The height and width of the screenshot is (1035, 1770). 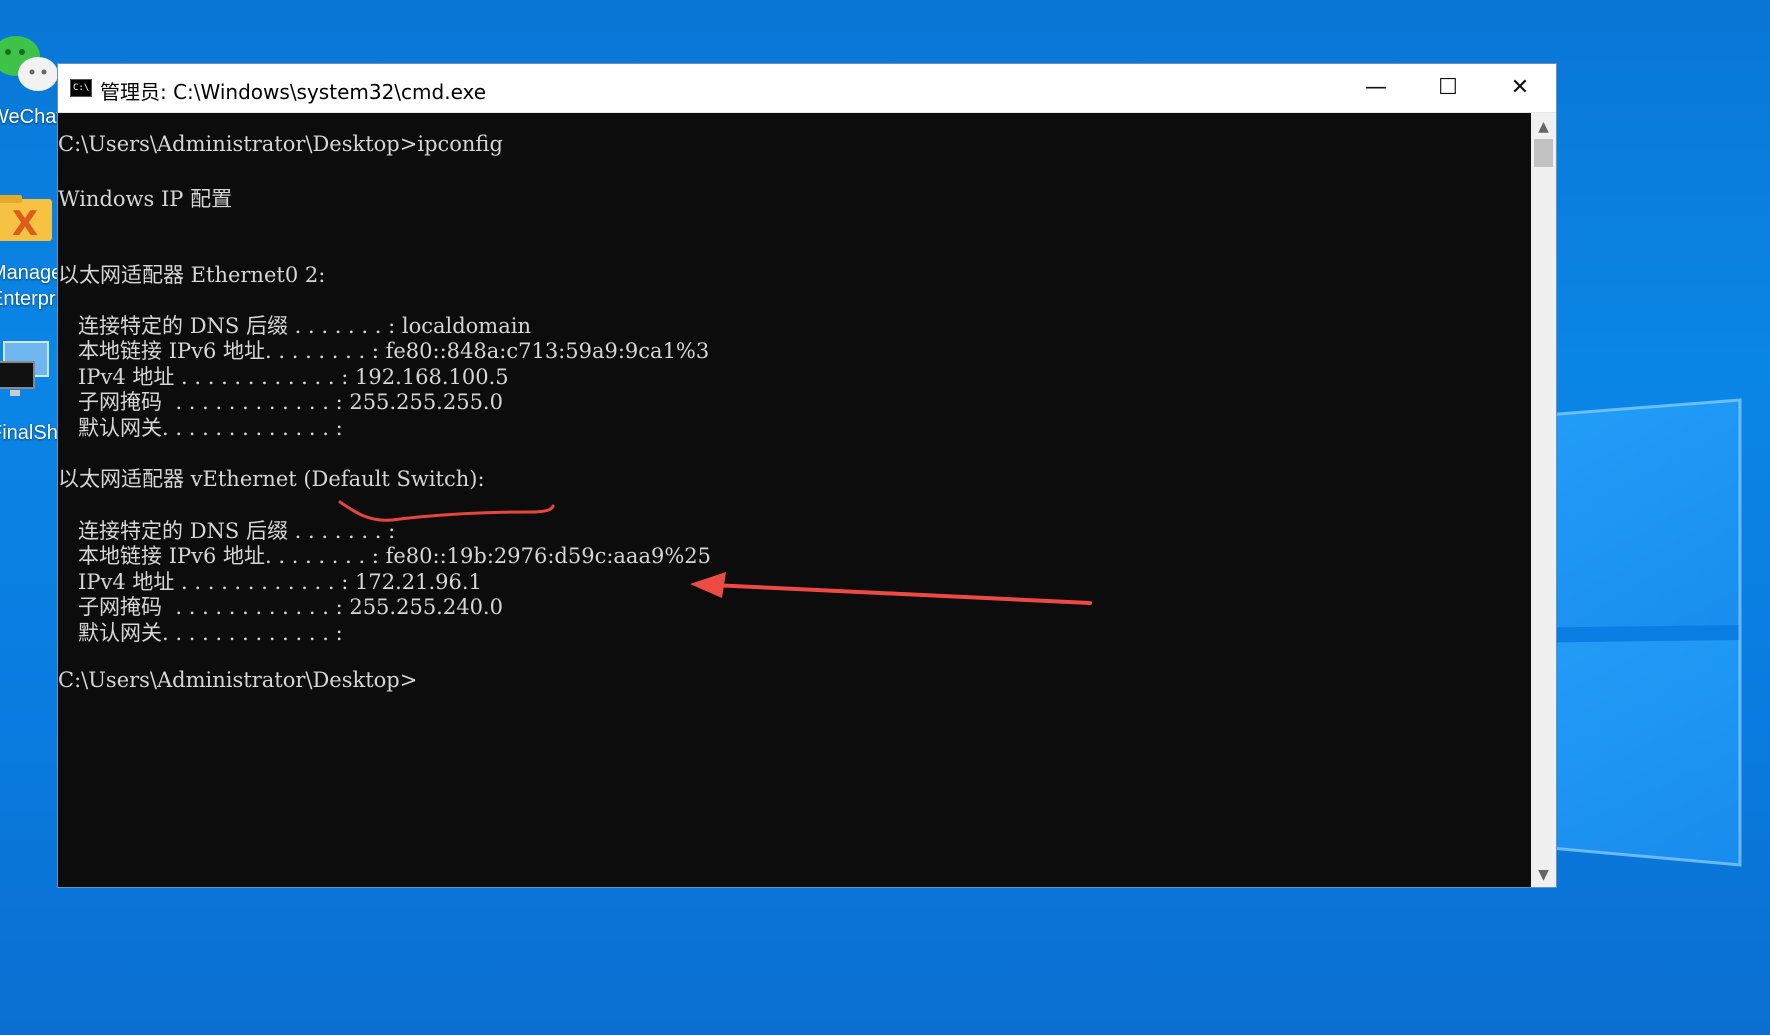 I want to click on folder-x-icon: X, so click(x=26, y=219).